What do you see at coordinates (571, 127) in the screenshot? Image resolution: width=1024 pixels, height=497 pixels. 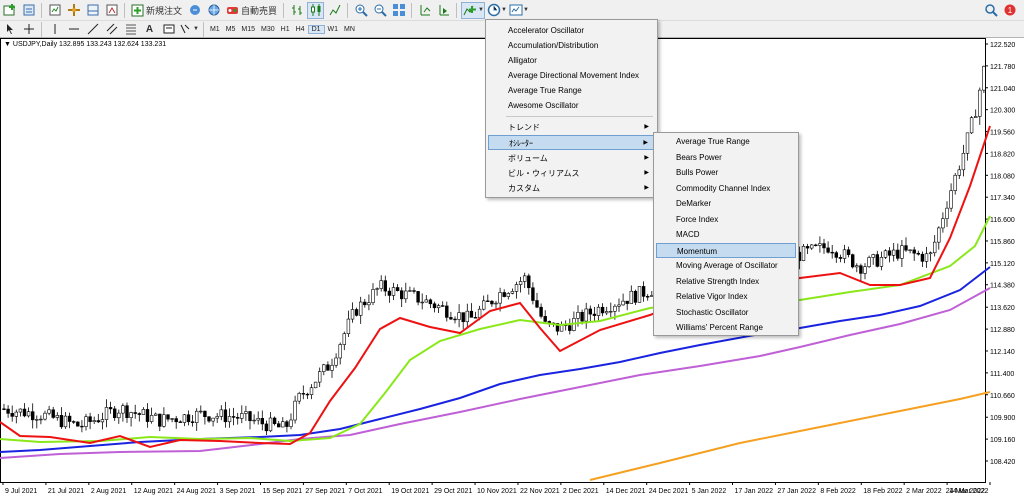 I see `submenu-trend: トレンド ▶` at bounding box center [571, 127].